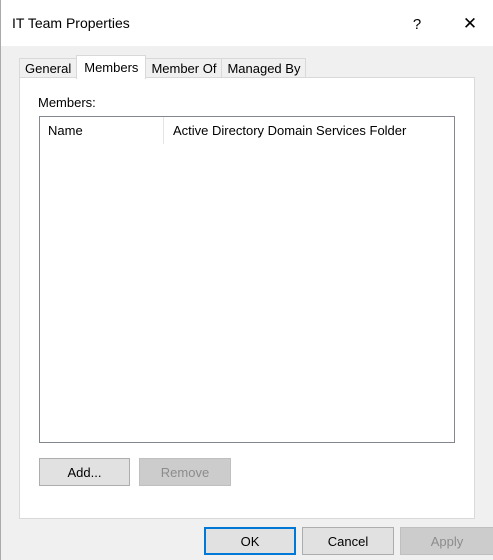  What do you see at coordinates (309, 130) in the screenshot?
I see `column-header-folder: Active Directory Domain Services Folder` at bounding box center [309, 130].